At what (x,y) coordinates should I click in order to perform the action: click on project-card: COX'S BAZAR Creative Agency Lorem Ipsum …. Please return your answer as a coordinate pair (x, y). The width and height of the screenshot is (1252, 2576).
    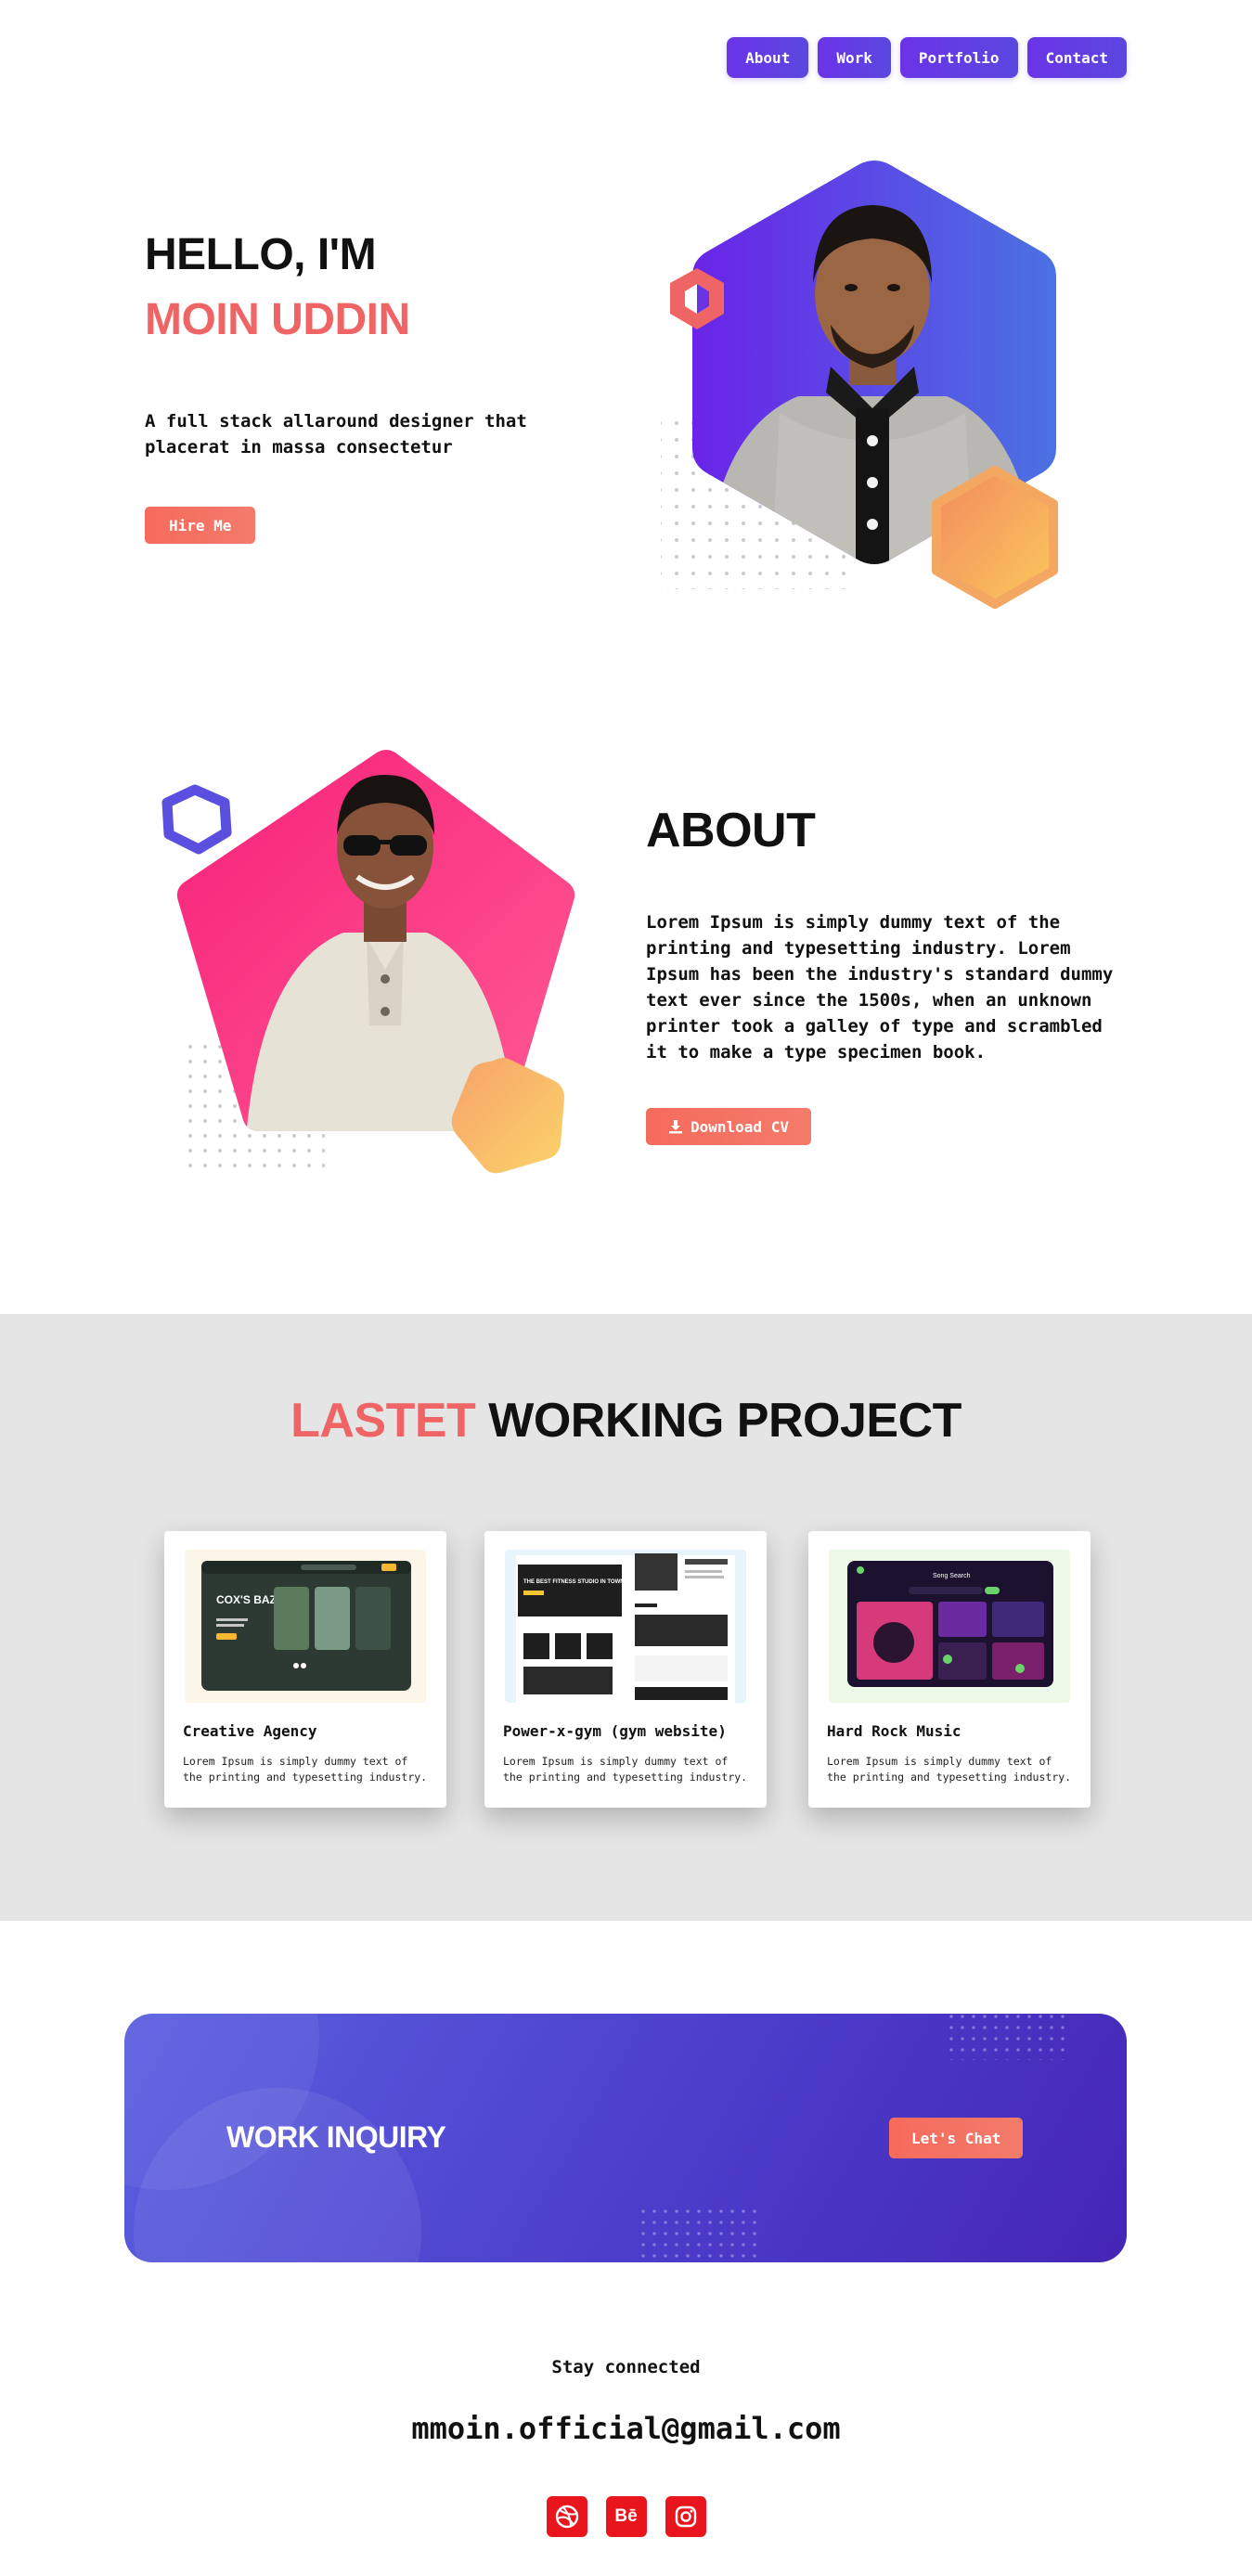
    Looking at the image, I should click on (305, 1669).